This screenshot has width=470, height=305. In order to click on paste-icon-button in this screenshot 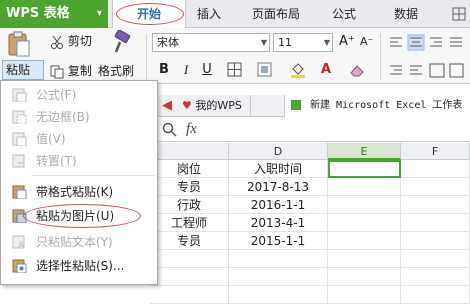, I will do `click(21, 44)`.